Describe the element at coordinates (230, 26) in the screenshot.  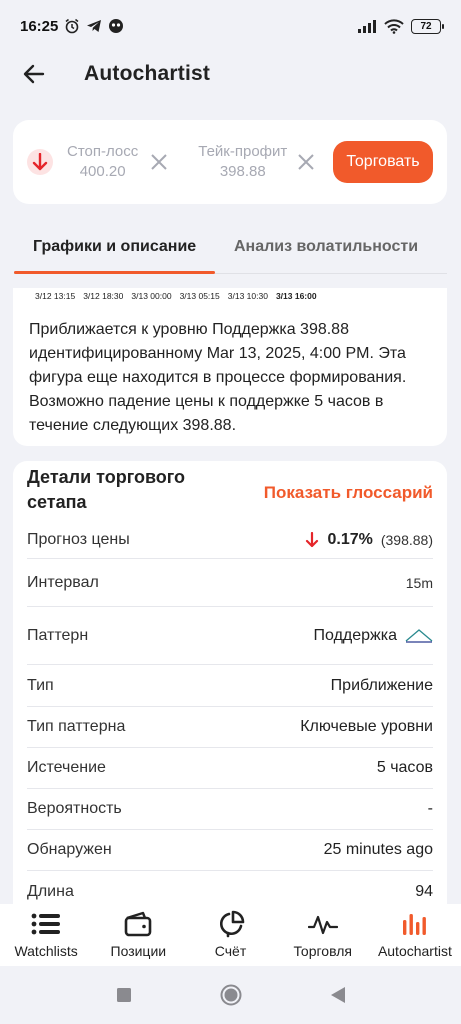
I see `status-bar: 16:25 72` at that location.